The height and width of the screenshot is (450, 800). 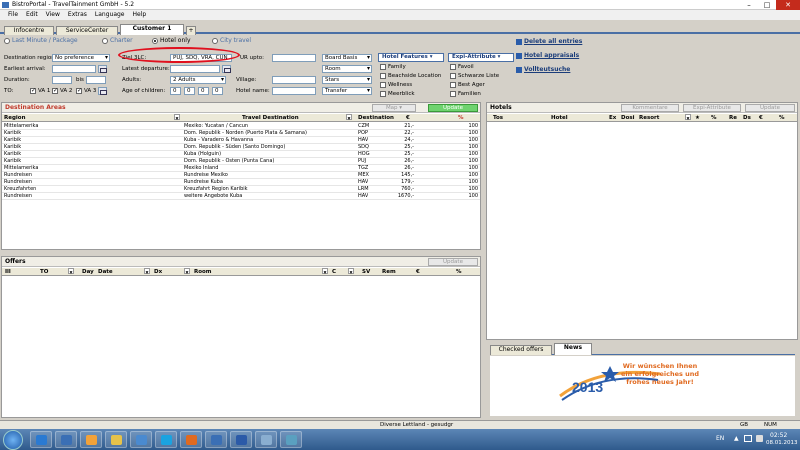 I want to click on duration-from-input, so click(x=62, y=80).